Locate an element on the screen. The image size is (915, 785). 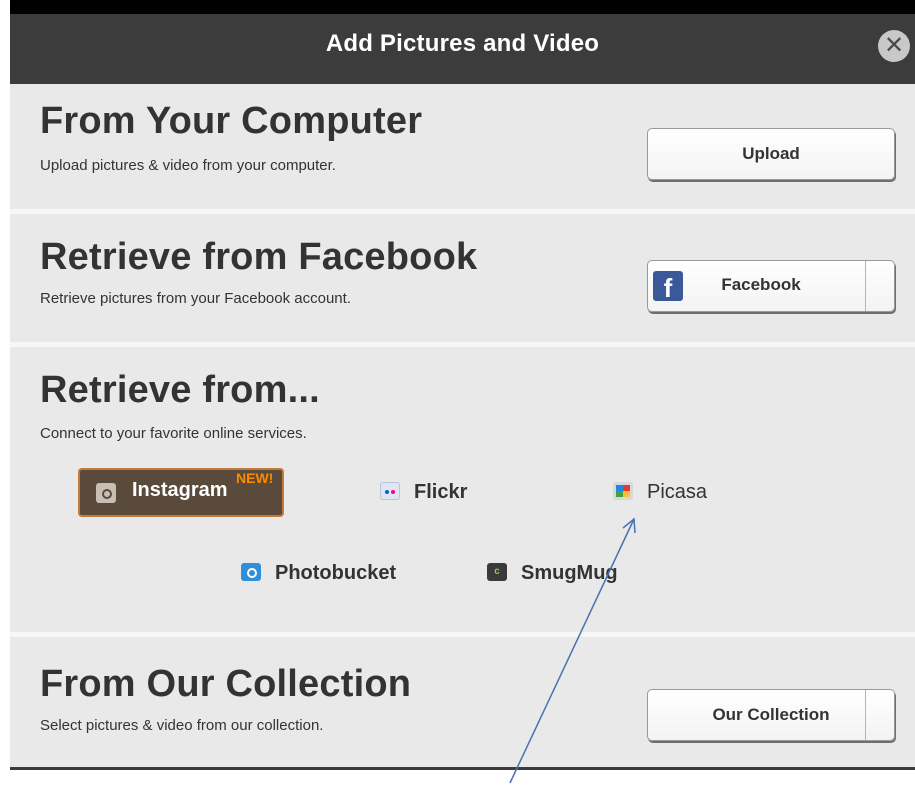
photobucket-button: Photobucket is located at coordinates (318, 573).